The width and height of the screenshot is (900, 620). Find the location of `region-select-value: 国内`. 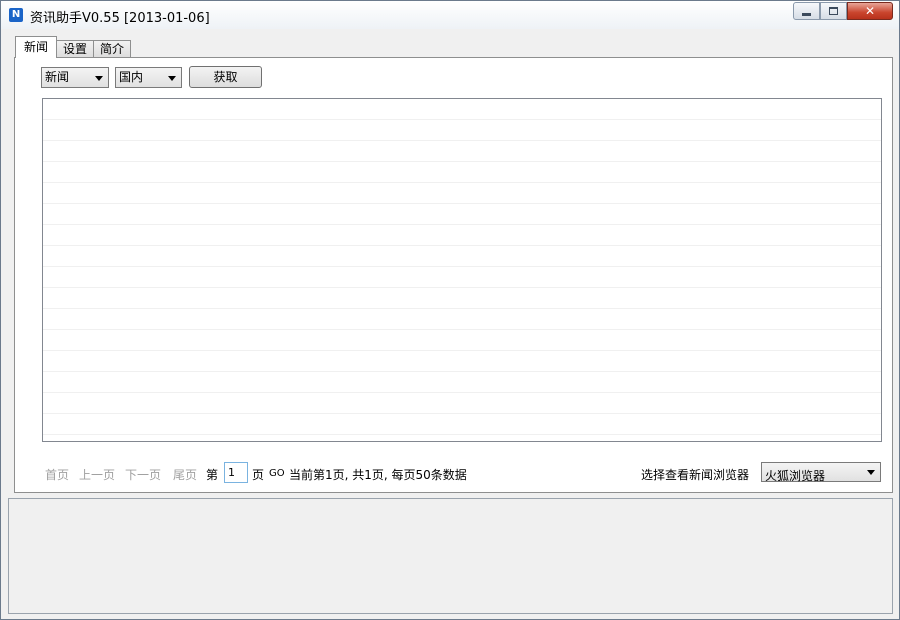

region-select-value: 国内 is located at coordinates (131, 77).